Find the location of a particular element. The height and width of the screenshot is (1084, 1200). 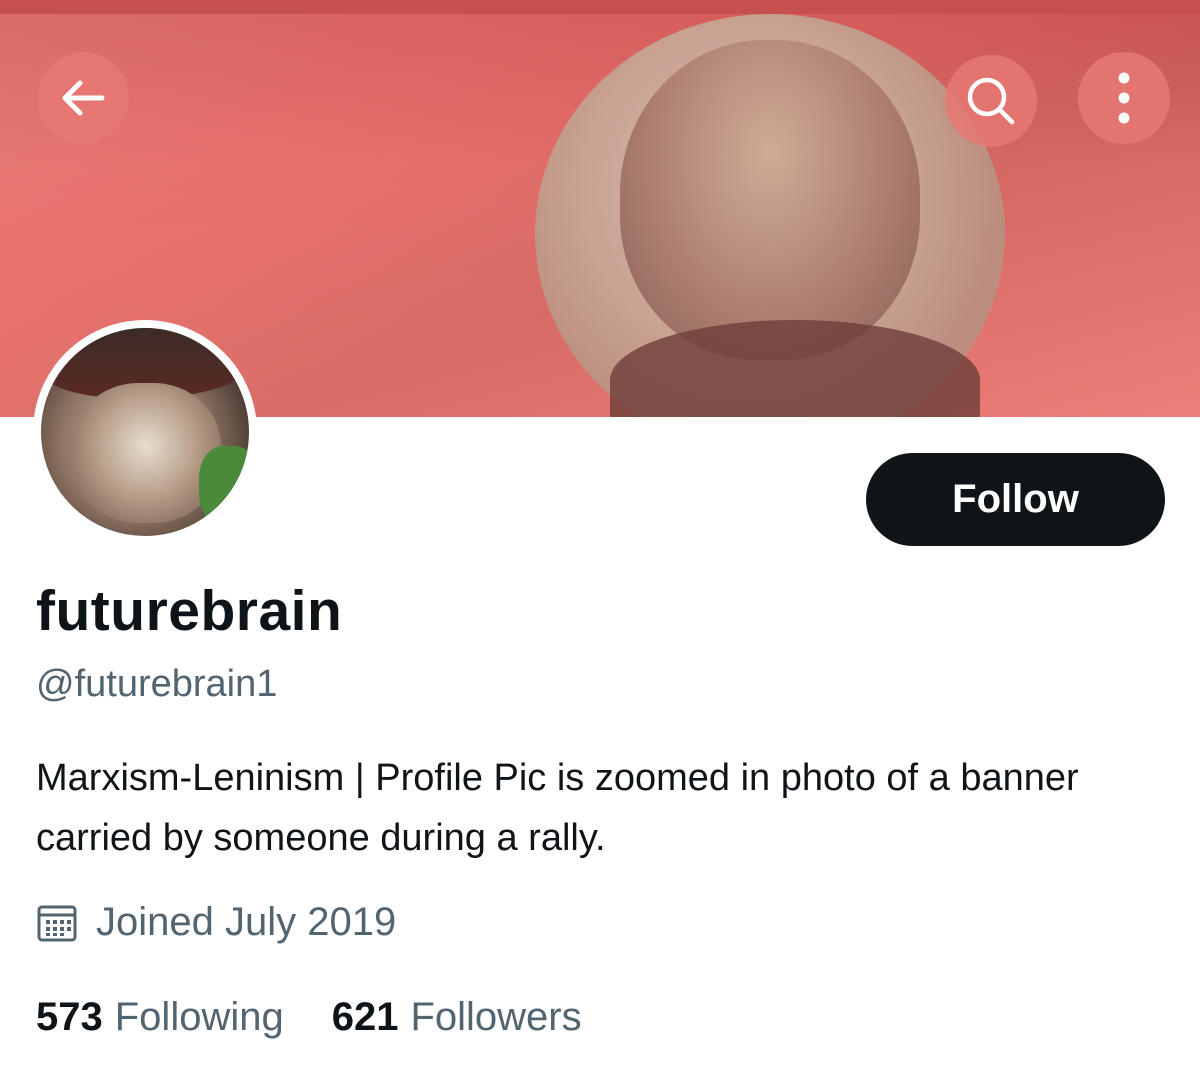

user-handle: @futurebrain1 is located at coordinates (157, 684).